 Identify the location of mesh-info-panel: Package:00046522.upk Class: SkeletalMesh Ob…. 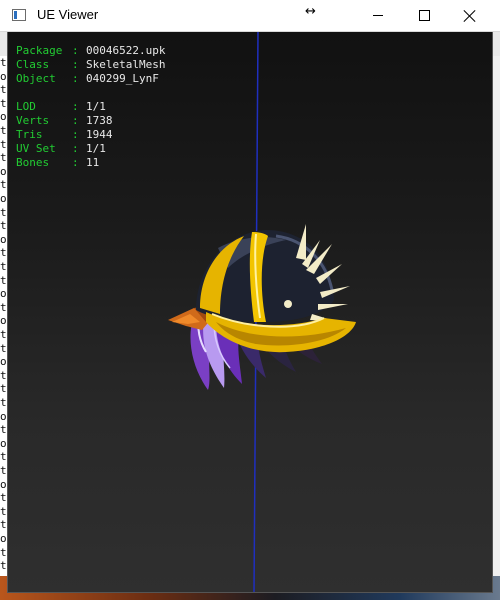
(90, 107).